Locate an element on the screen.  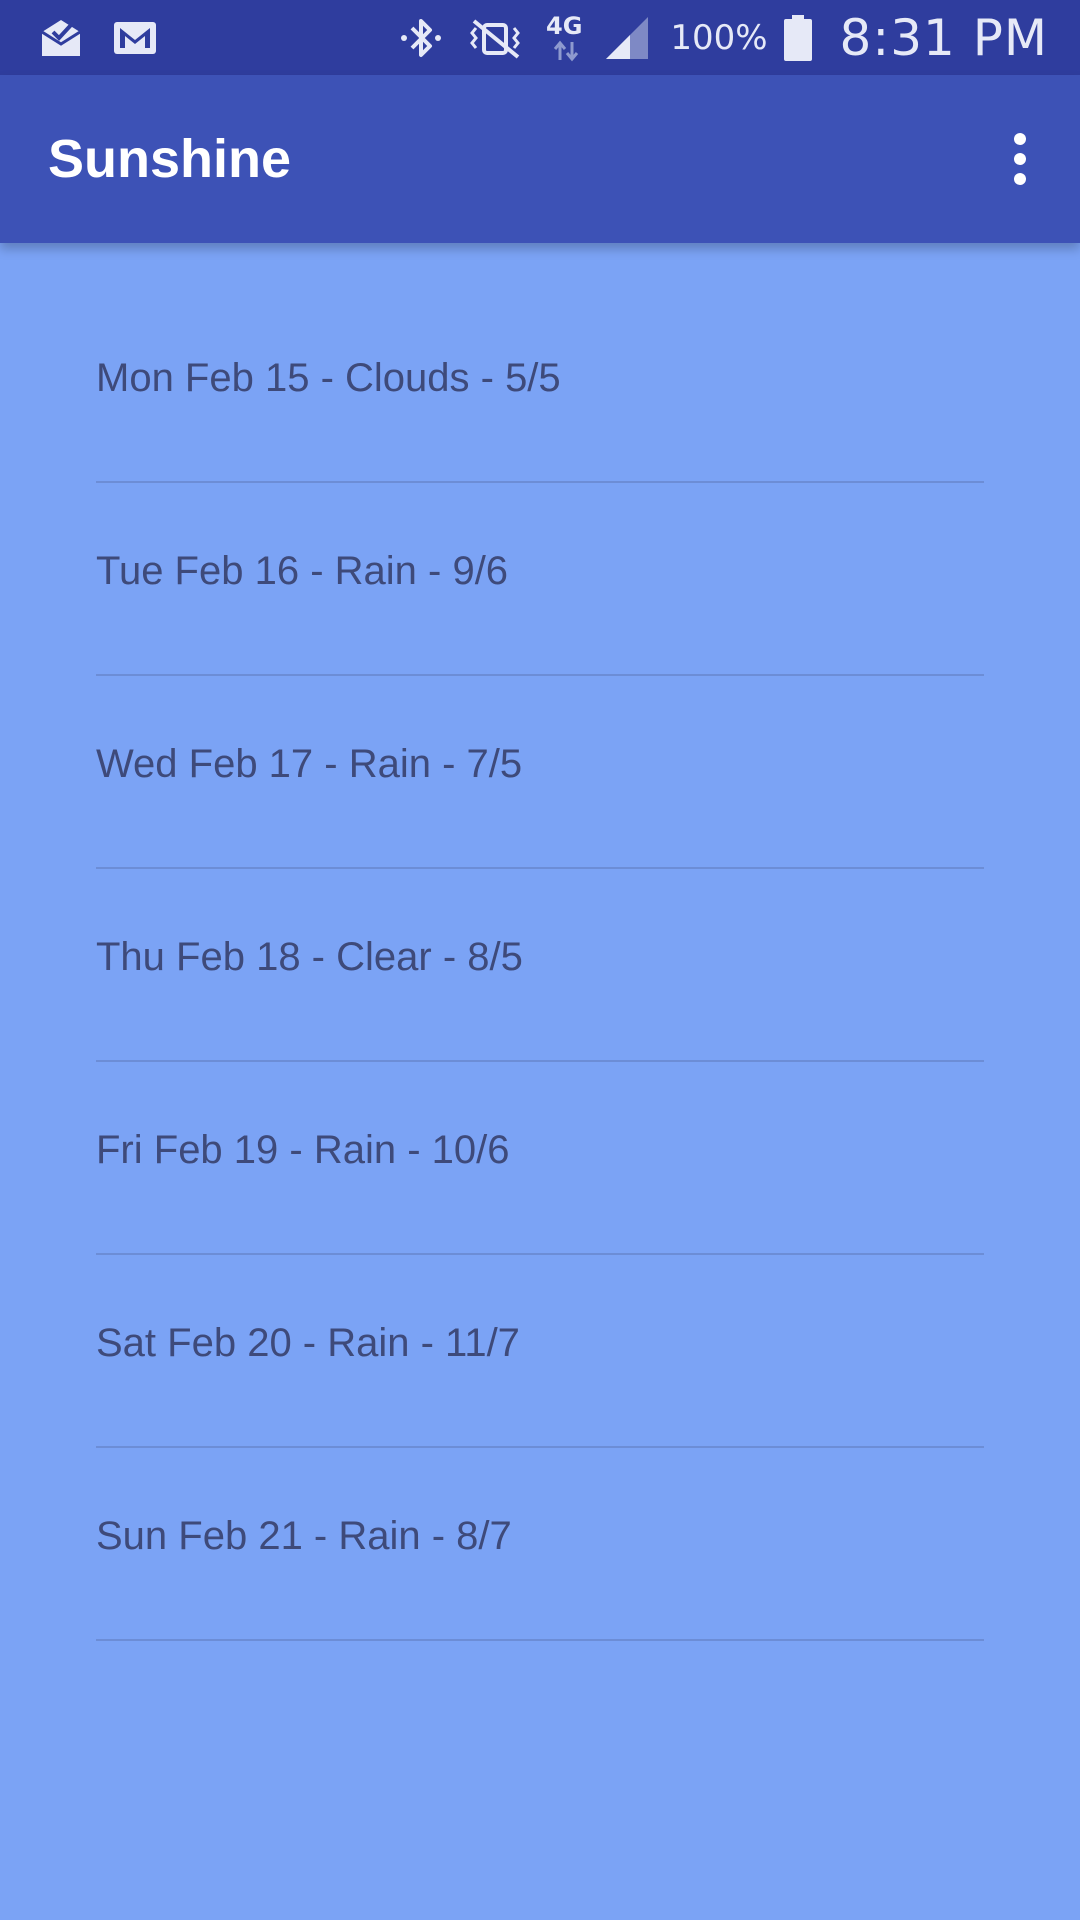
status-bar: 4G 100% 8:31 PM is located at coordinates (540, 37).